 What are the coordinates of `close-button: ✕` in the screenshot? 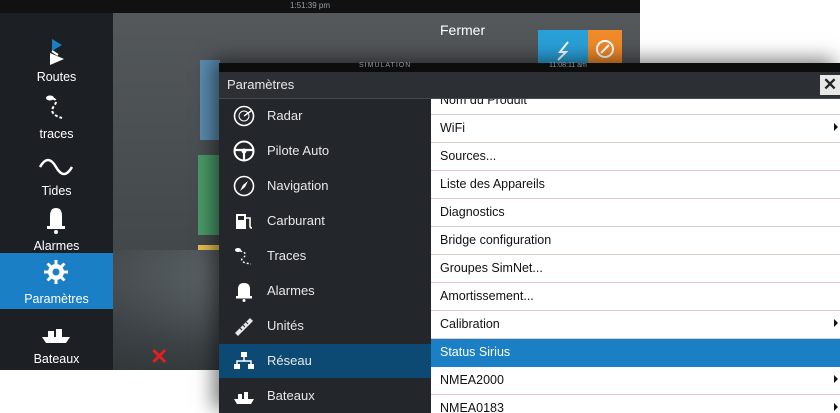 It's located at (830, 85).